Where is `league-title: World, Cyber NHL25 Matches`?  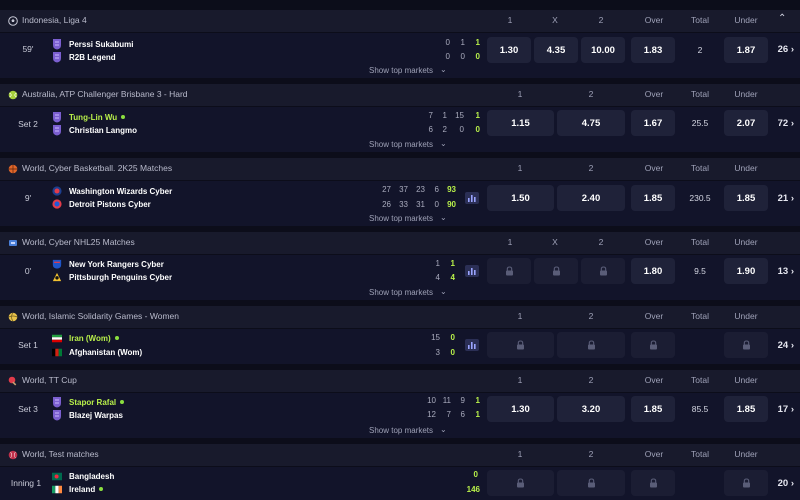 league-title: World, Cyber NHL25 Matches is located at coordinates (78, 242).